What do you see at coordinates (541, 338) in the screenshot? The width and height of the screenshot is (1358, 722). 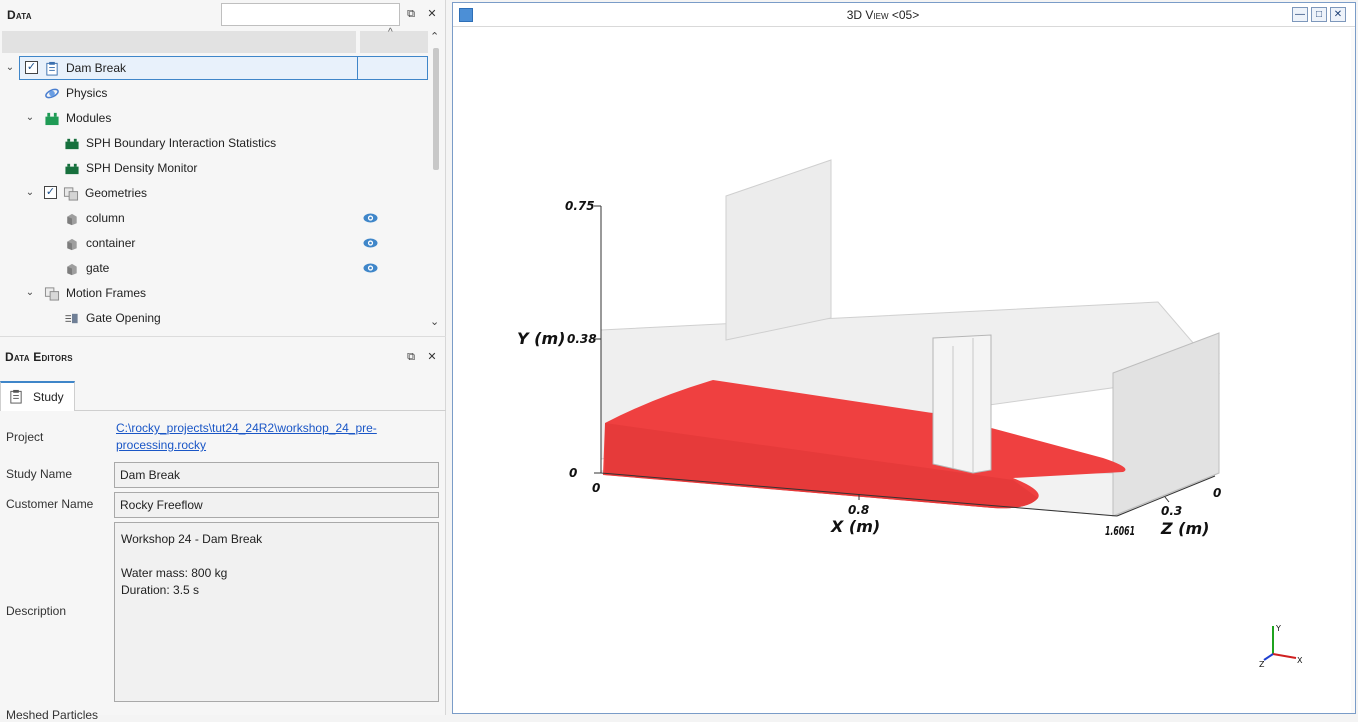 I see `y-axis-label: Y (m)` at bounding box center [541, 338].